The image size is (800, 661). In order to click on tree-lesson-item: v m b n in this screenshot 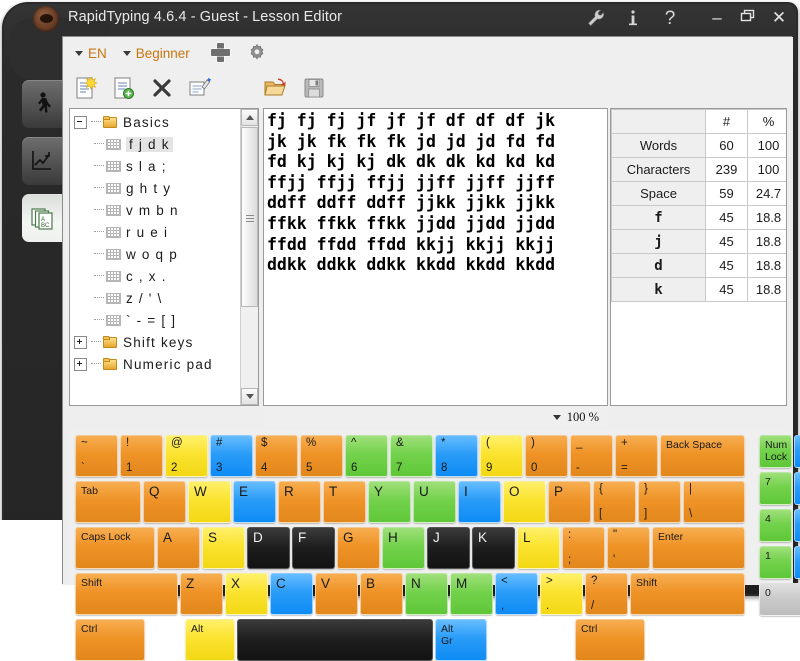, I will do `click(156, 210)`.